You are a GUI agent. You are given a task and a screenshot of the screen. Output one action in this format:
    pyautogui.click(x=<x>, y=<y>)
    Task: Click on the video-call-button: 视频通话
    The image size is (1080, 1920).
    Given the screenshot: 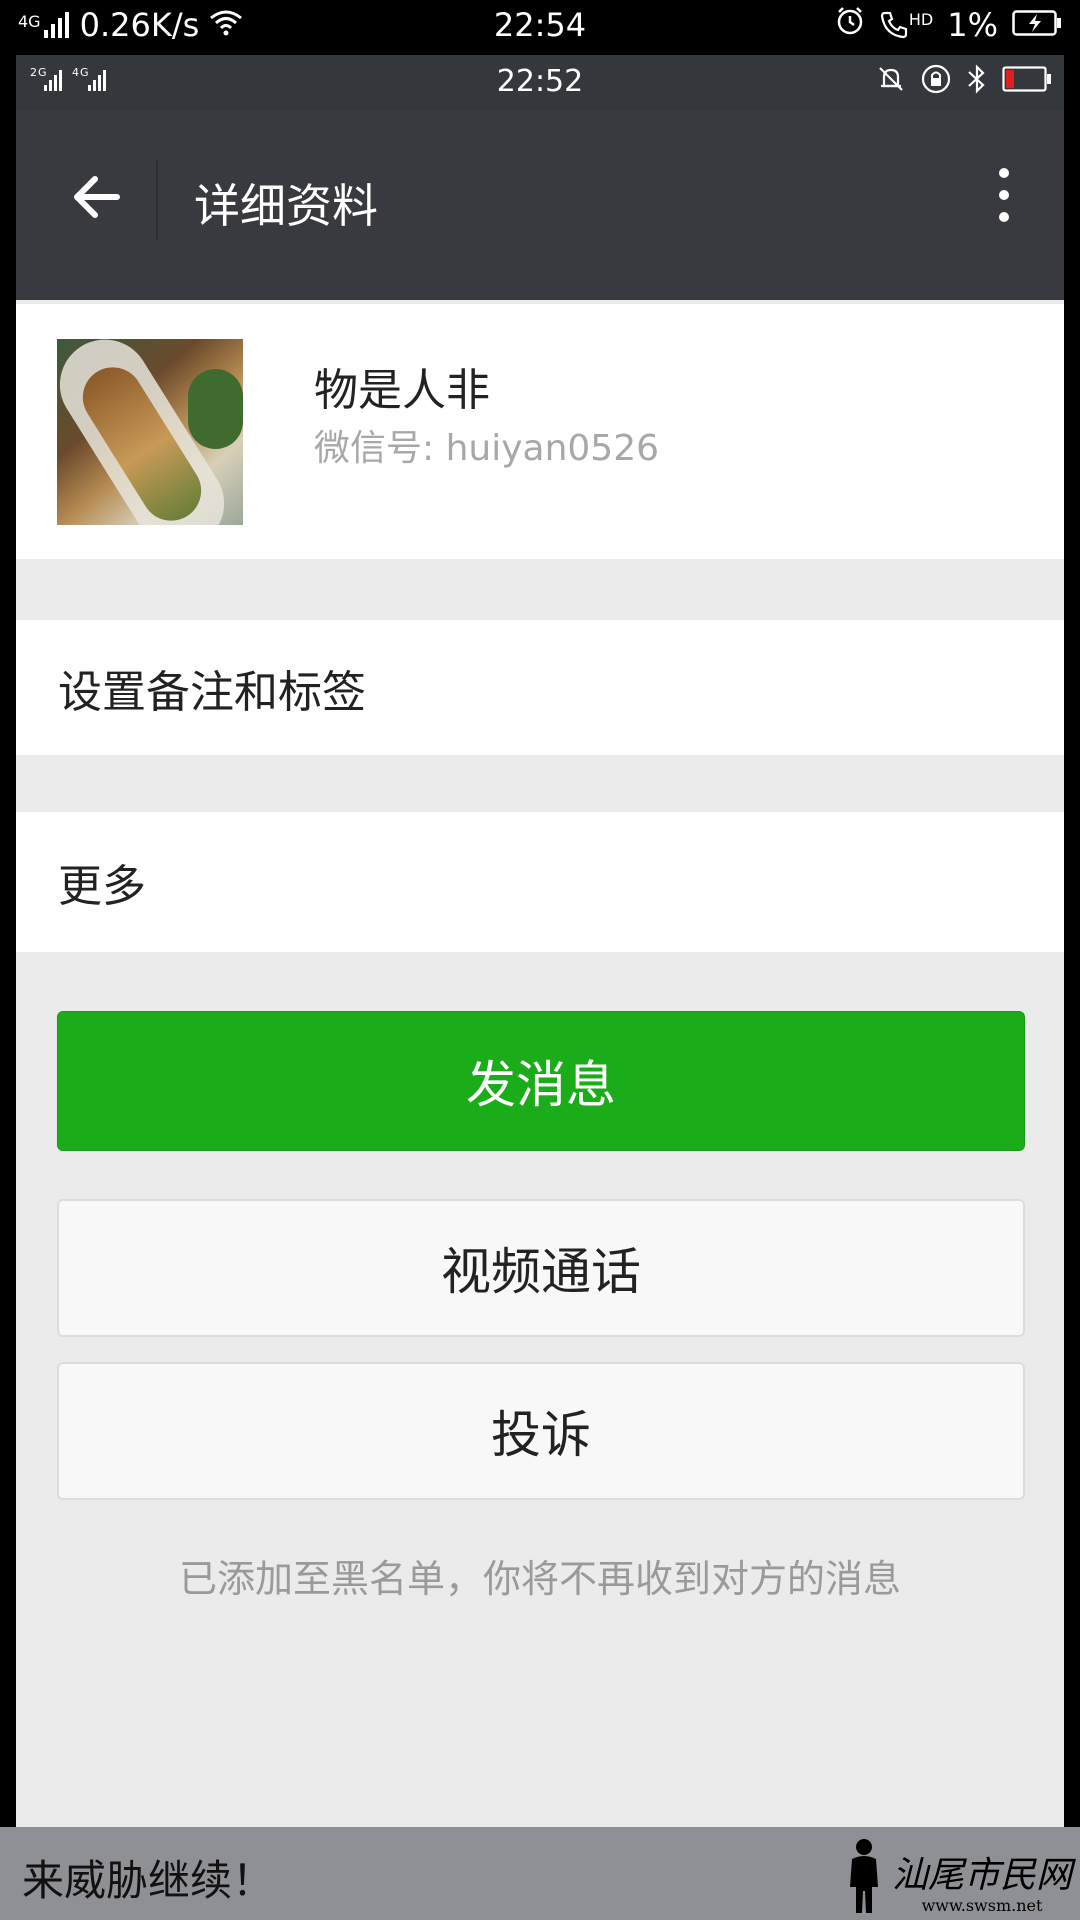 What is the action you would take?
    pyautogui.click(x=541, y=1268)
    